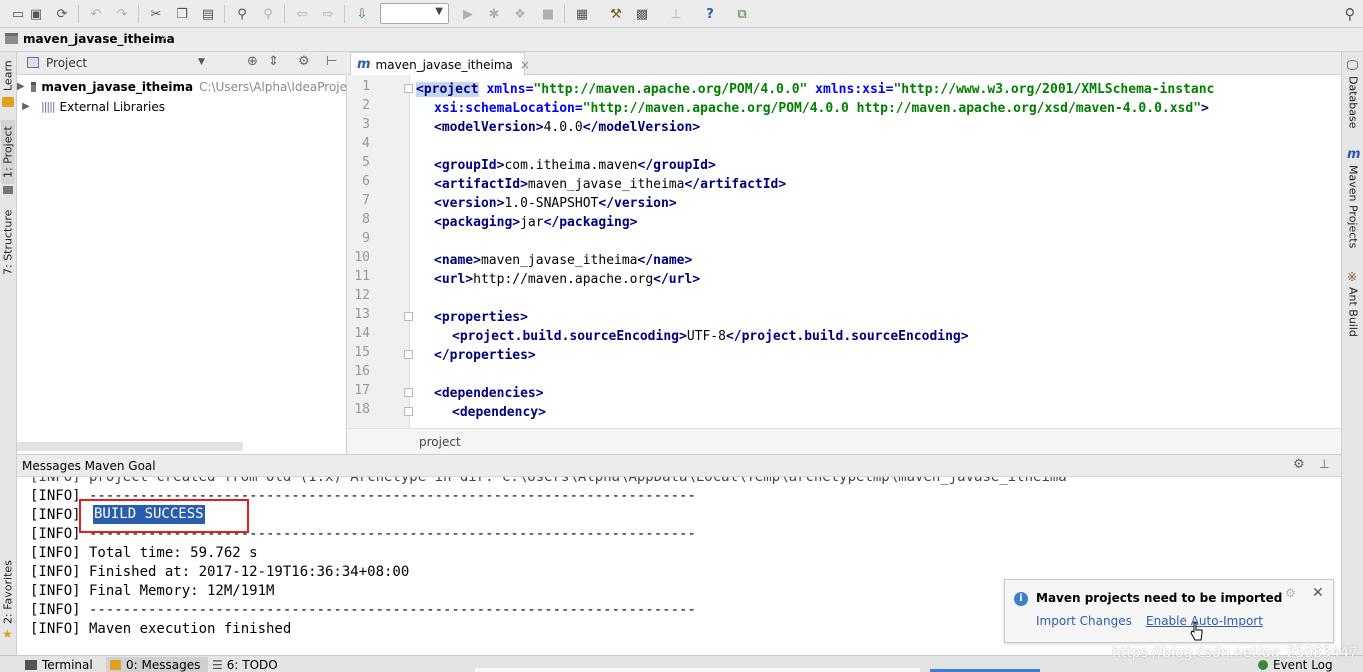  What do you see at coordinates (548, 14) in the screenshot?
I see `stop-icon: ■` at bounding box center [548, 14].